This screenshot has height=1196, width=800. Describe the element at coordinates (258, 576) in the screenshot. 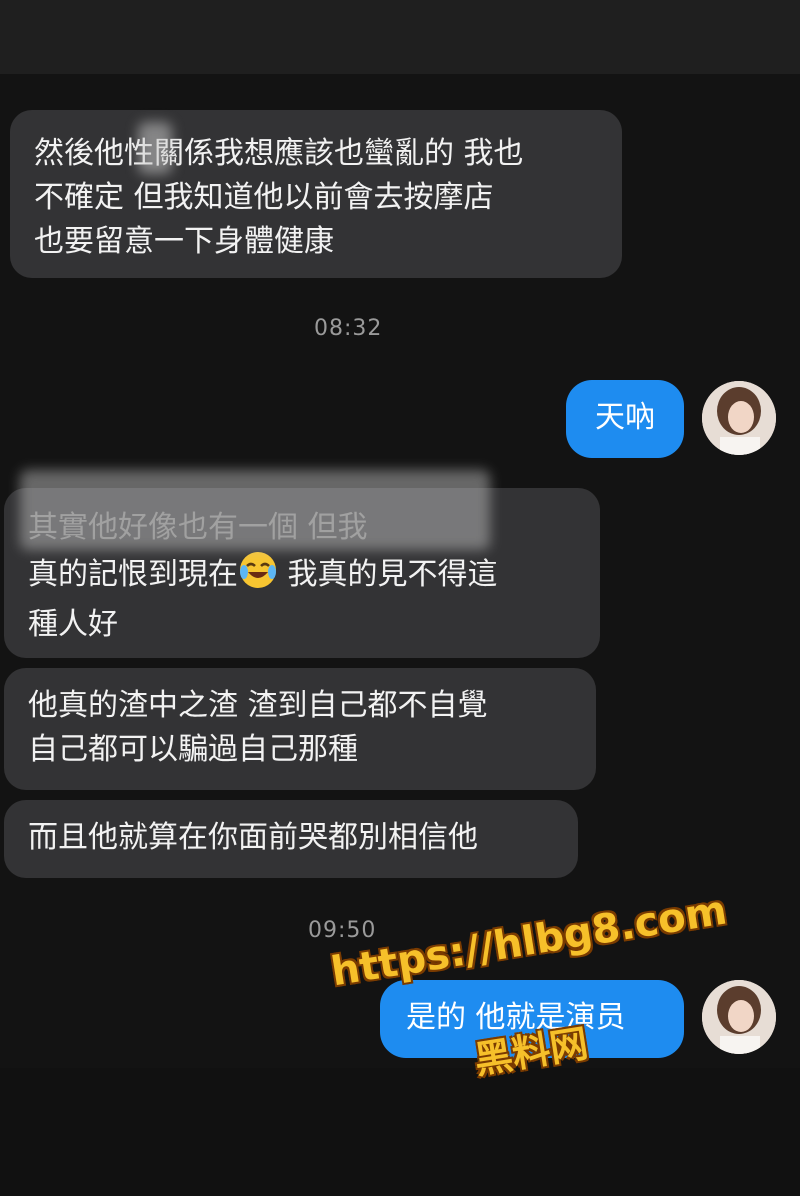

I see `joy-emoji-icon` at that location.